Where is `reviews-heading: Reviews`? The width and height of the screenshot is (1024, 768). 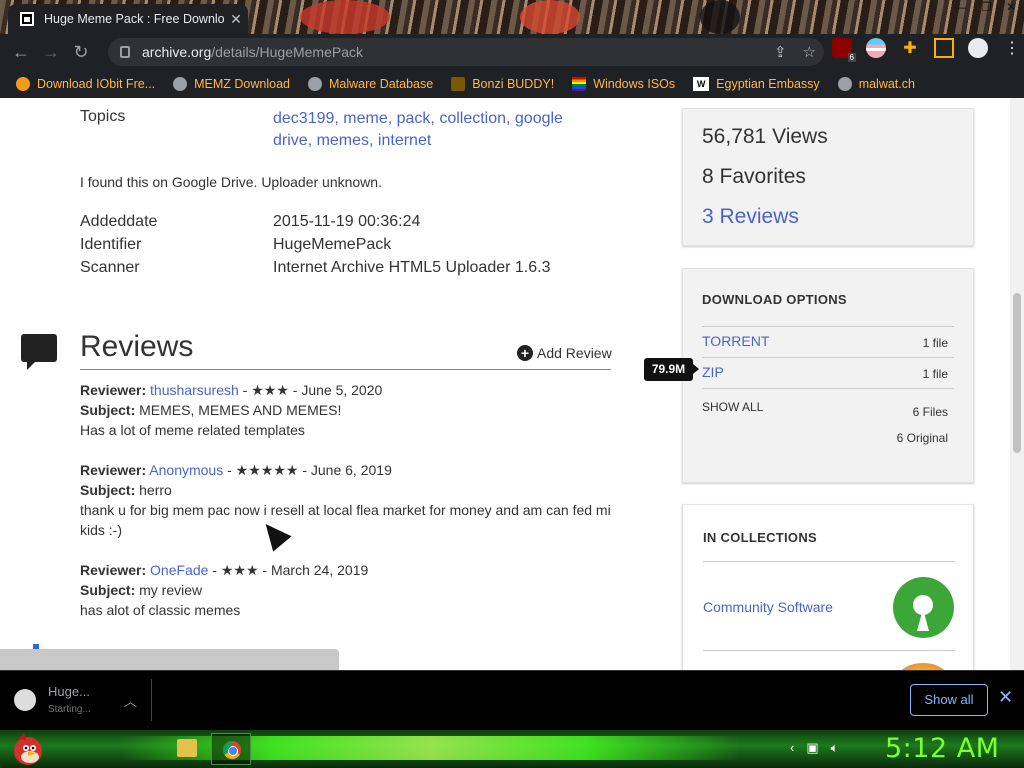 reviews-heading: Reviews is located at coordinates (137, 346).